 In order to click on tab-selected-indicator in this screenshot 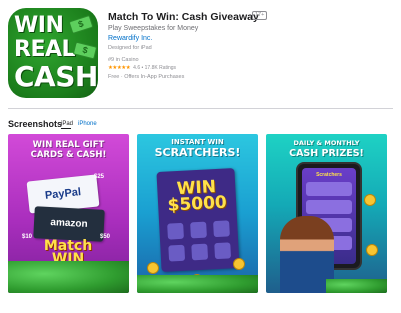, I will do `click(66, 128)`.